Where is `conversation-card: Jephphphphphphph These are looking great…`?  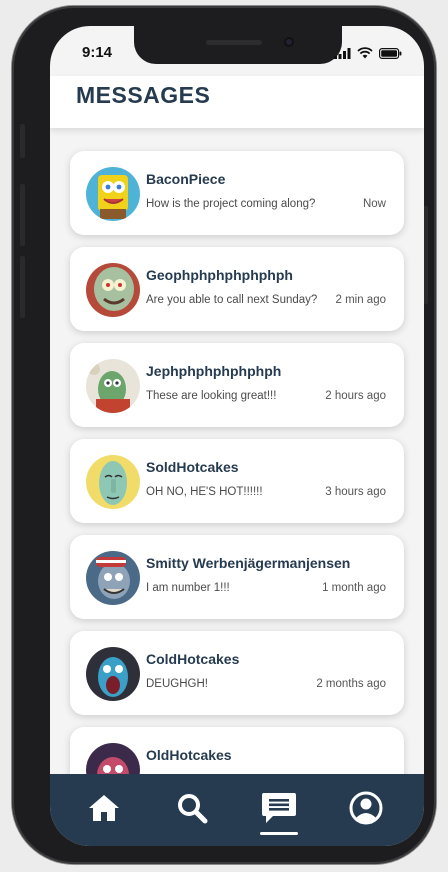 conversation-card: Jephphphphphphph These are looking great… is located at coordinates (237, 385).